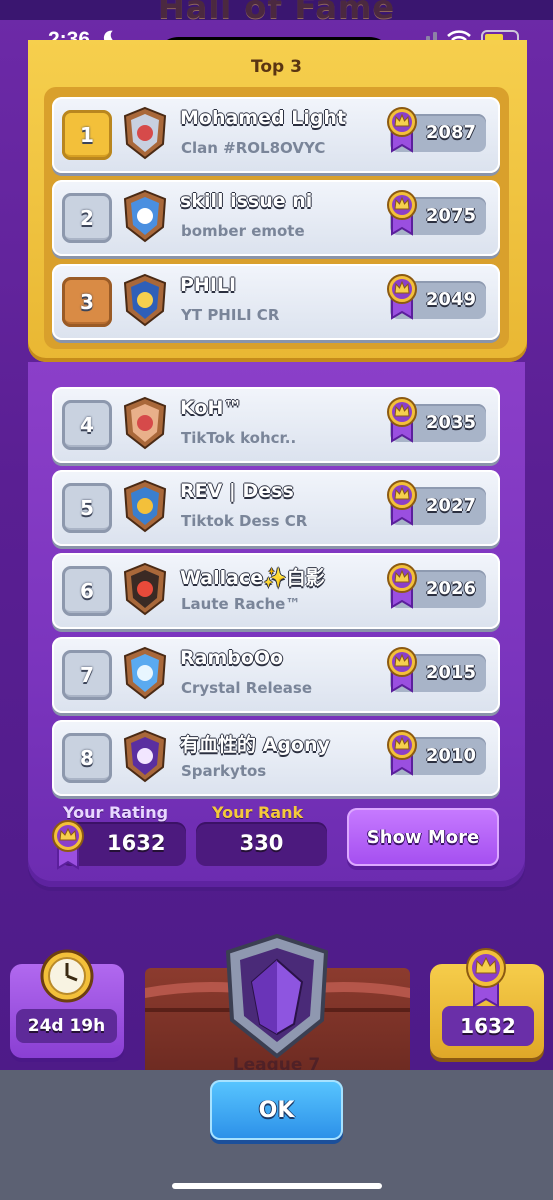 Image resolution: width=553 pixels, height=1200 pixels. I want to click on player-clan: Laute Rache™, so click(241, 604).